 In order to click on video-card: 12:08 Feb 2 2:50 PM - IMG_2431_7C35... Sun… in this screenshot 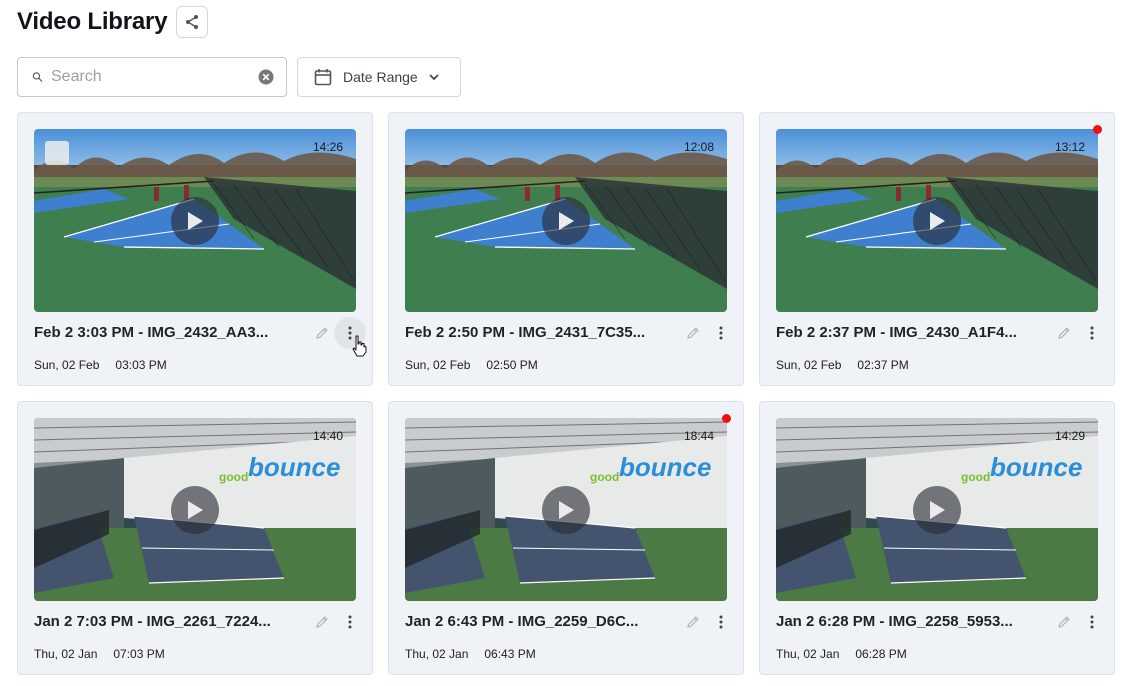, I will do `click(566, 249)`.